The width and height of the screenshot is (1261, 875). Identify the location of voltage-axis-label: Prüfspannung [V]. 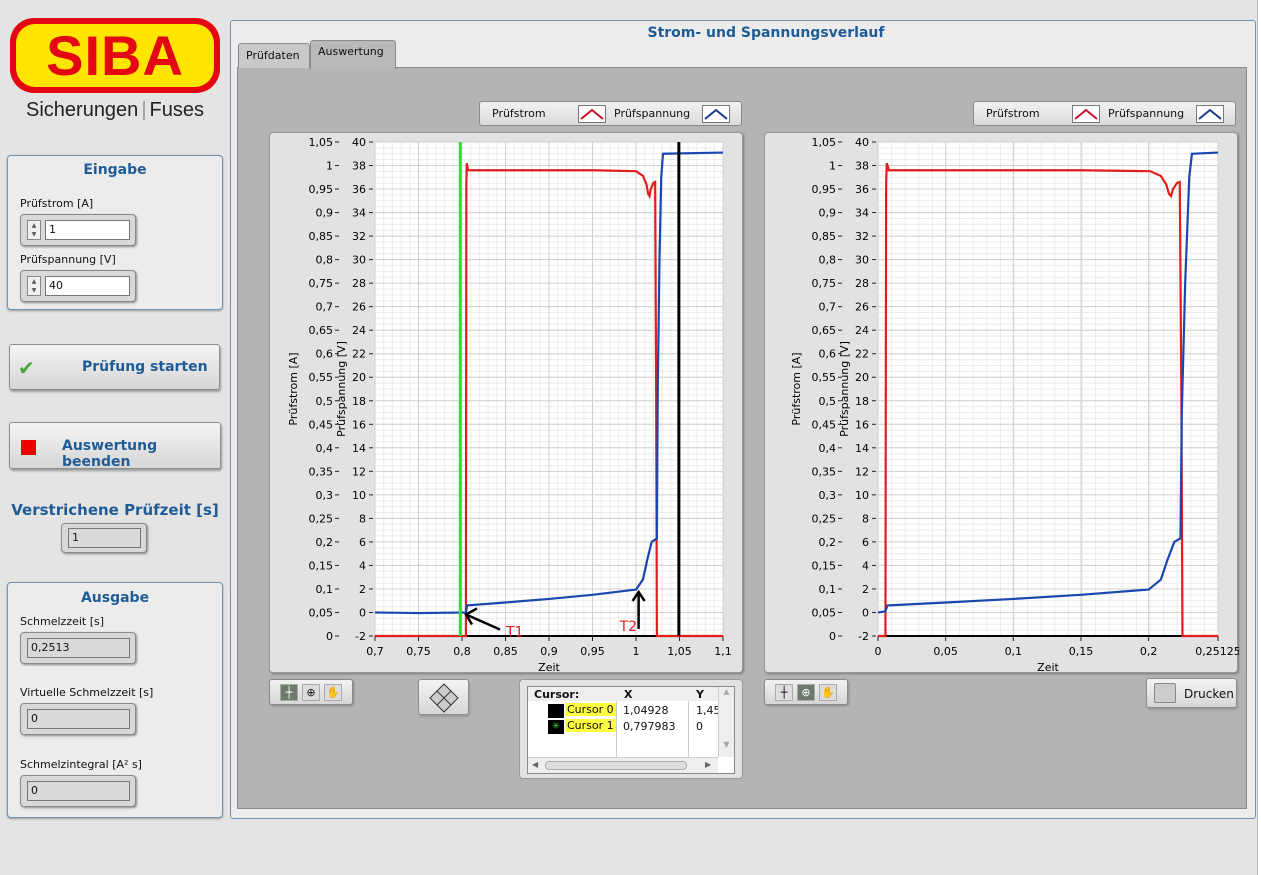
(341, 389).